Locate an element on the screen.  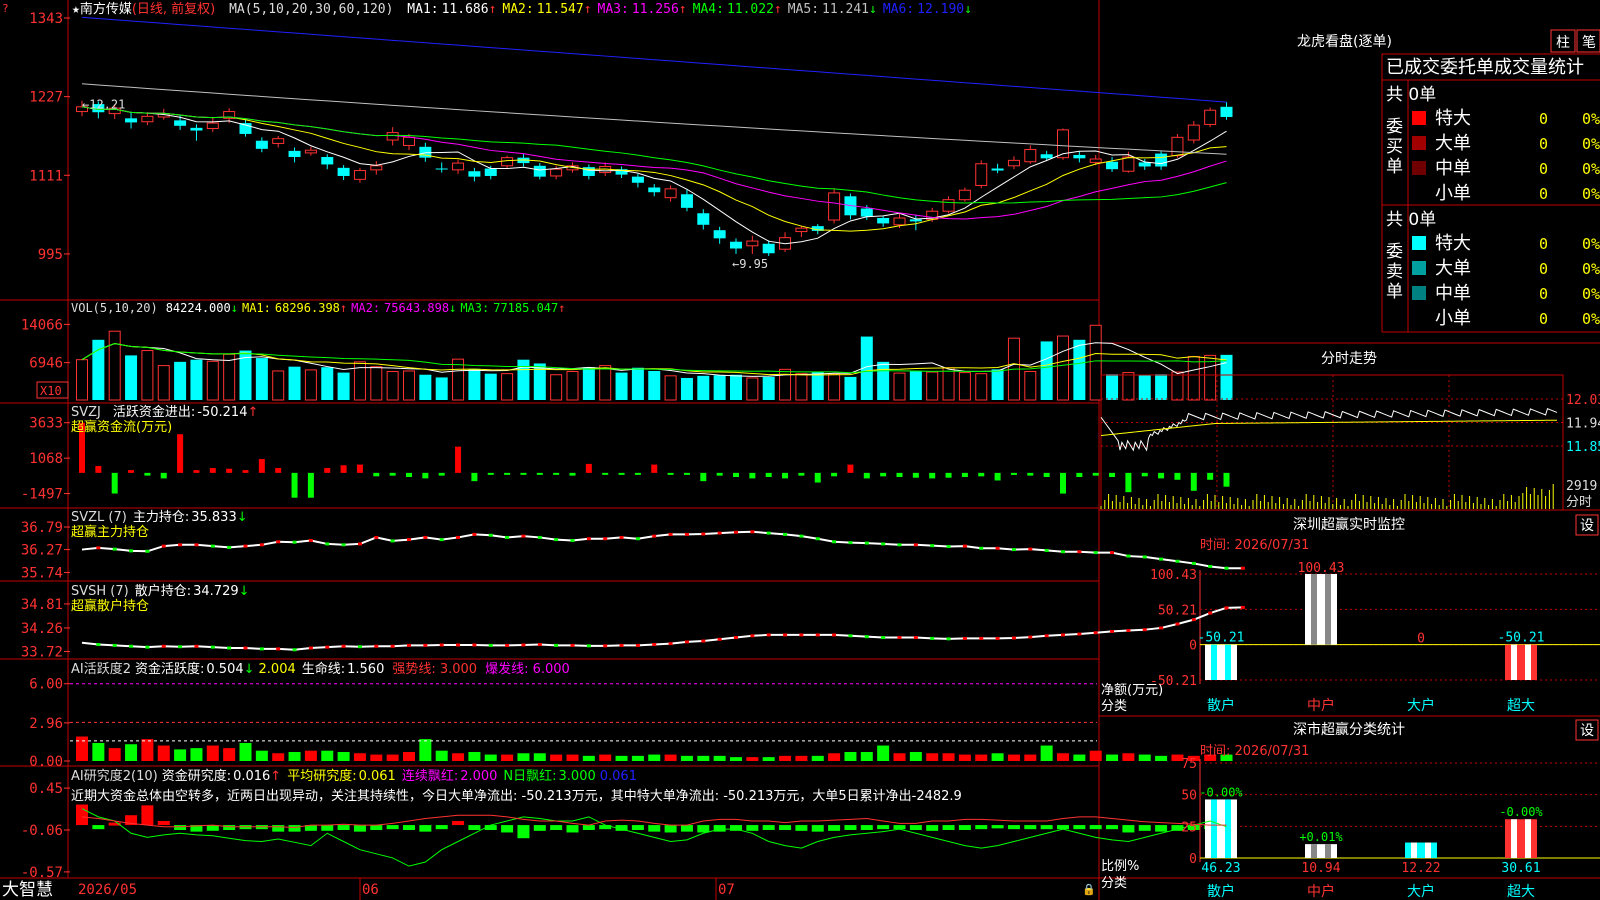
sz-monitor-value-label-1: 100.43 is located at coordinates (1321, 568).